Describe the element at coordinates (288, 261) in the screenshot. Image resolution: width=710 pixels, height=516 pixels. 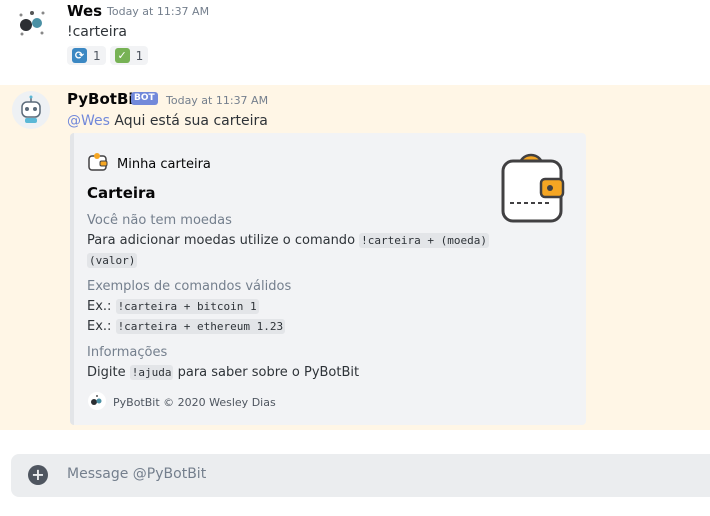
I see `field-value-line2: (valor)` at that location.